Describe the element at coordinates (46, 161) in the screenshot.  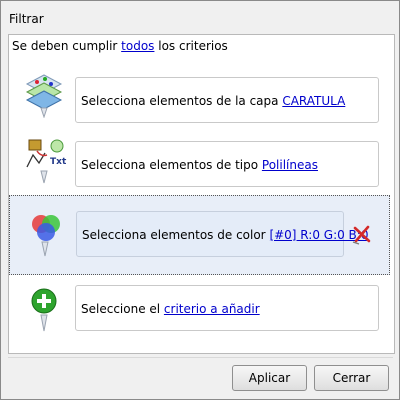
I see `shapes-type-icon: Txt` at that location.